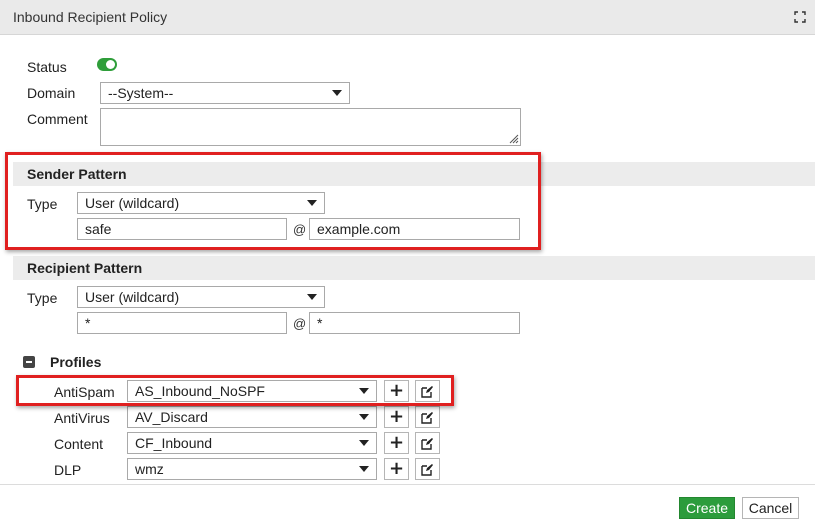  I want to click on antivirus-edit-button, so click(427, 417).